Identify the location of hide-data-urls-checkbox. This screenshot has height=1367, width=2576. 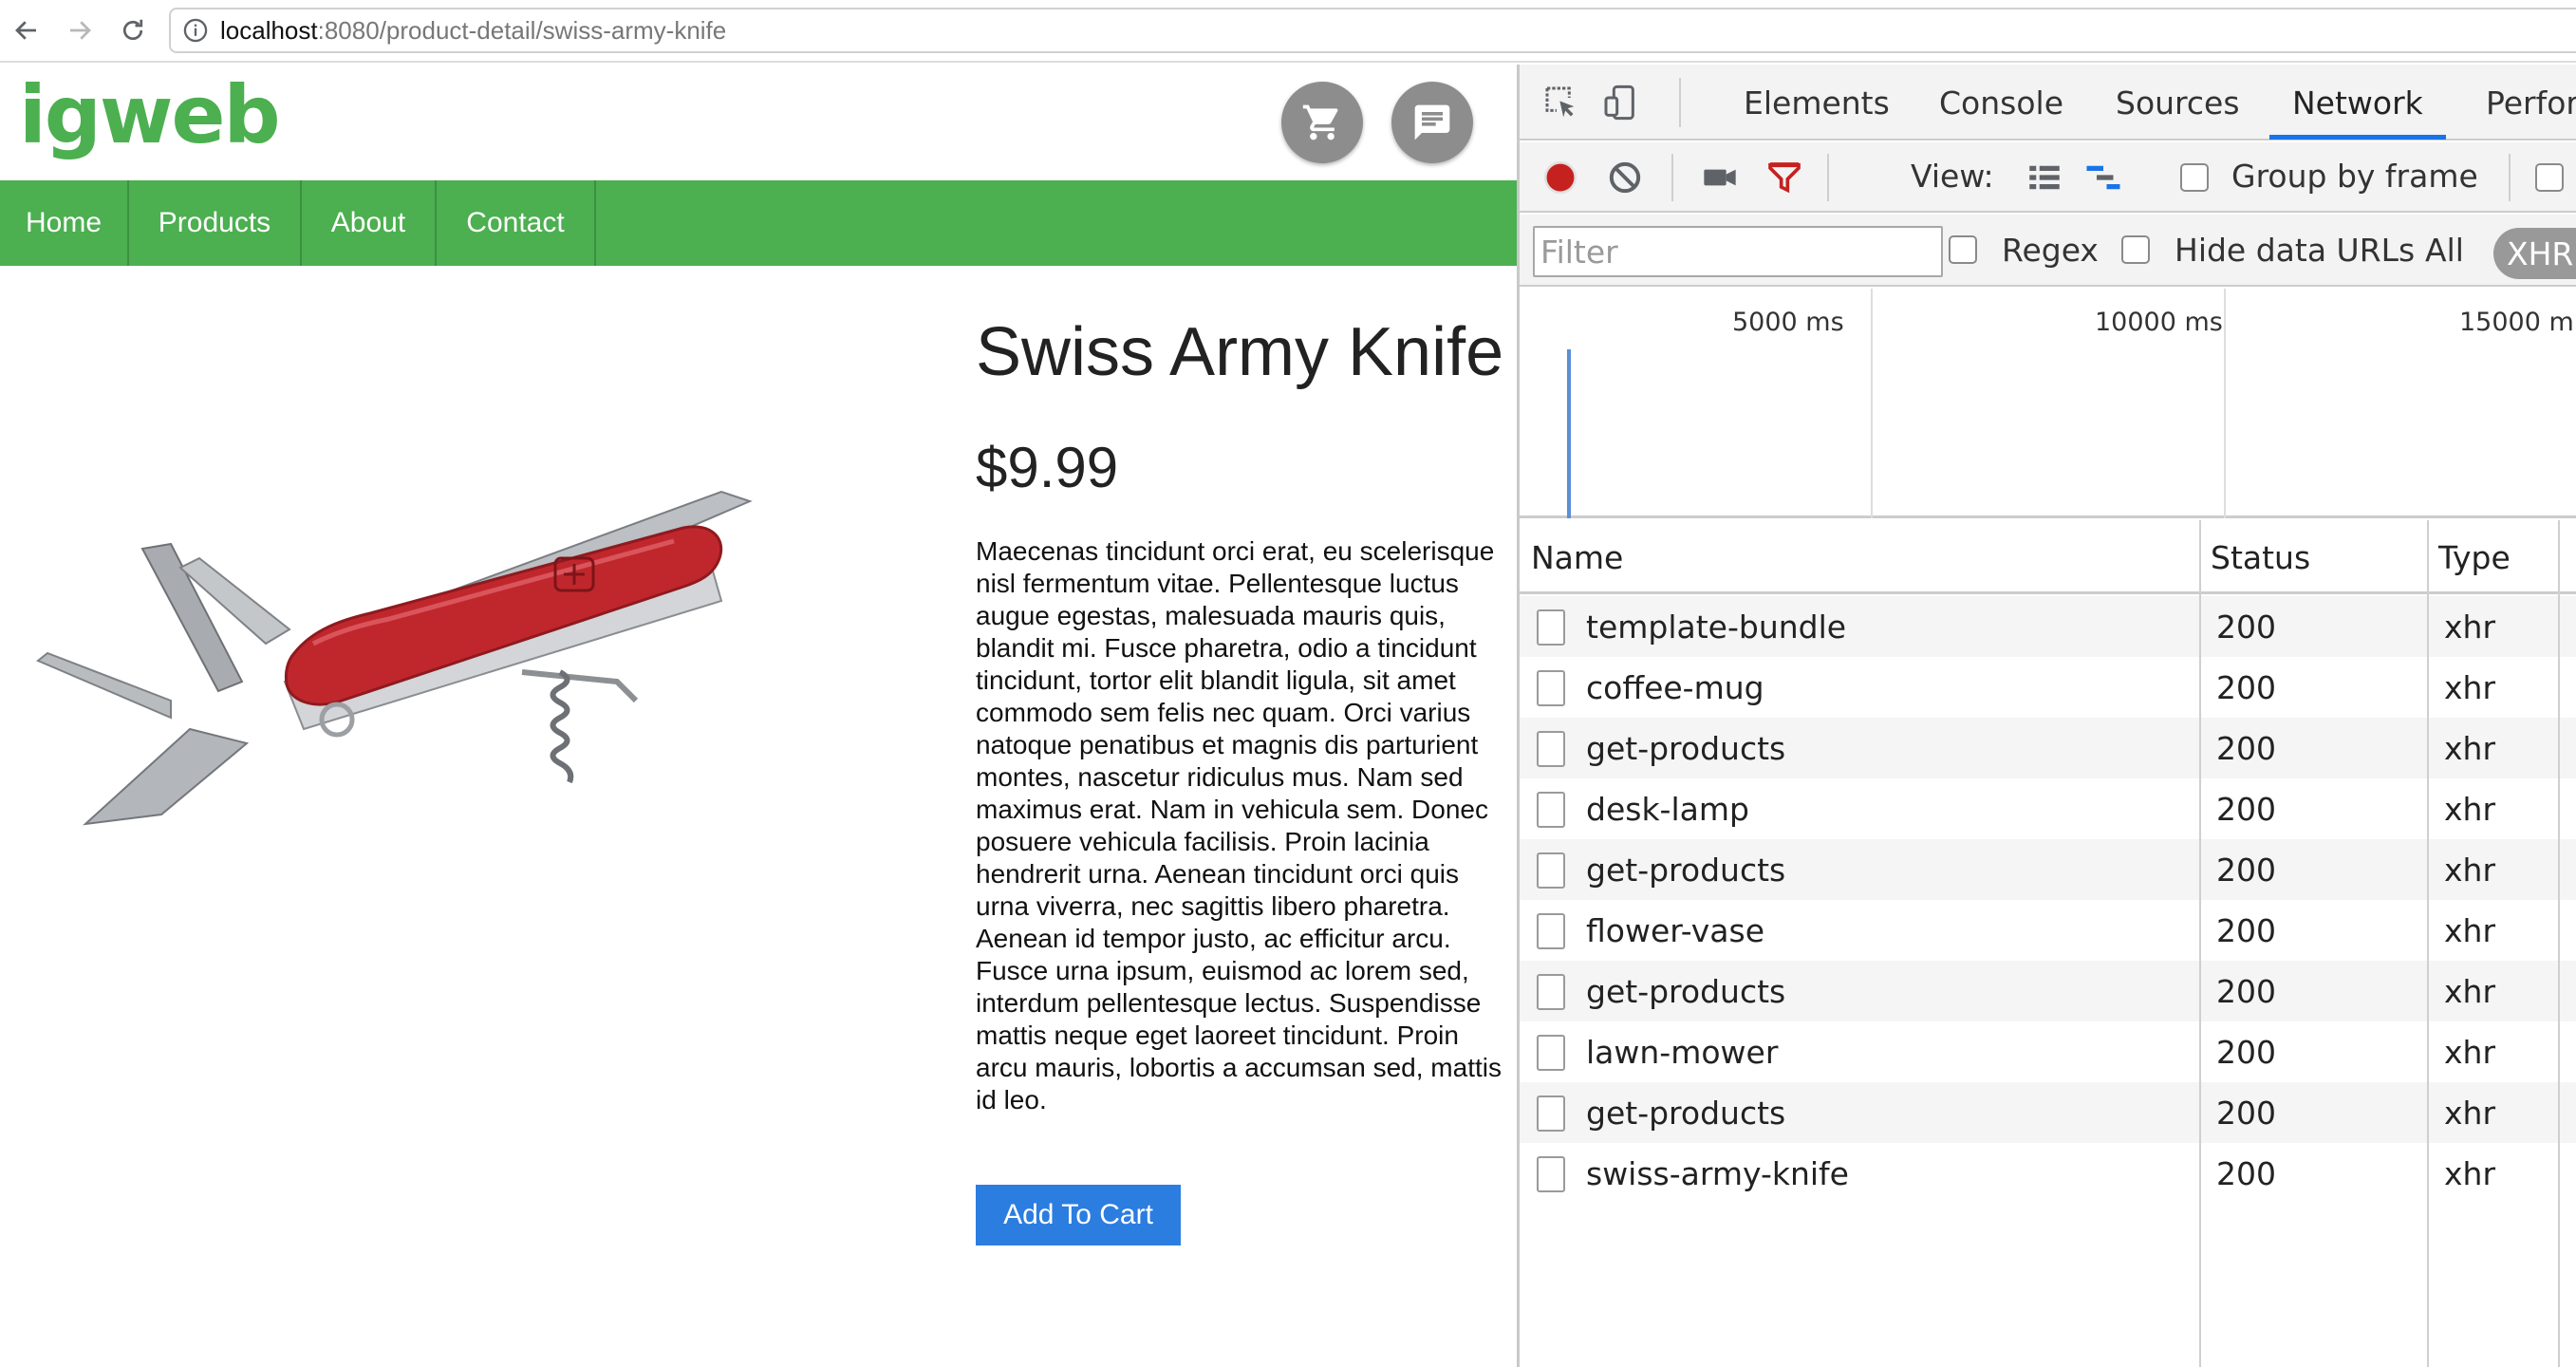
(2135, 249).